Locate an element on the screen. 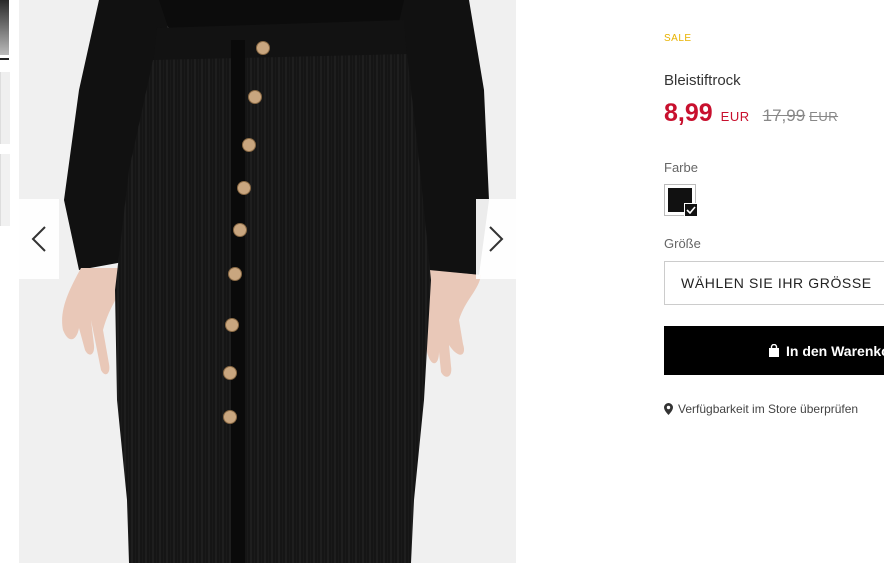  current-price: 8,99 is located at coordinates (688, 113).